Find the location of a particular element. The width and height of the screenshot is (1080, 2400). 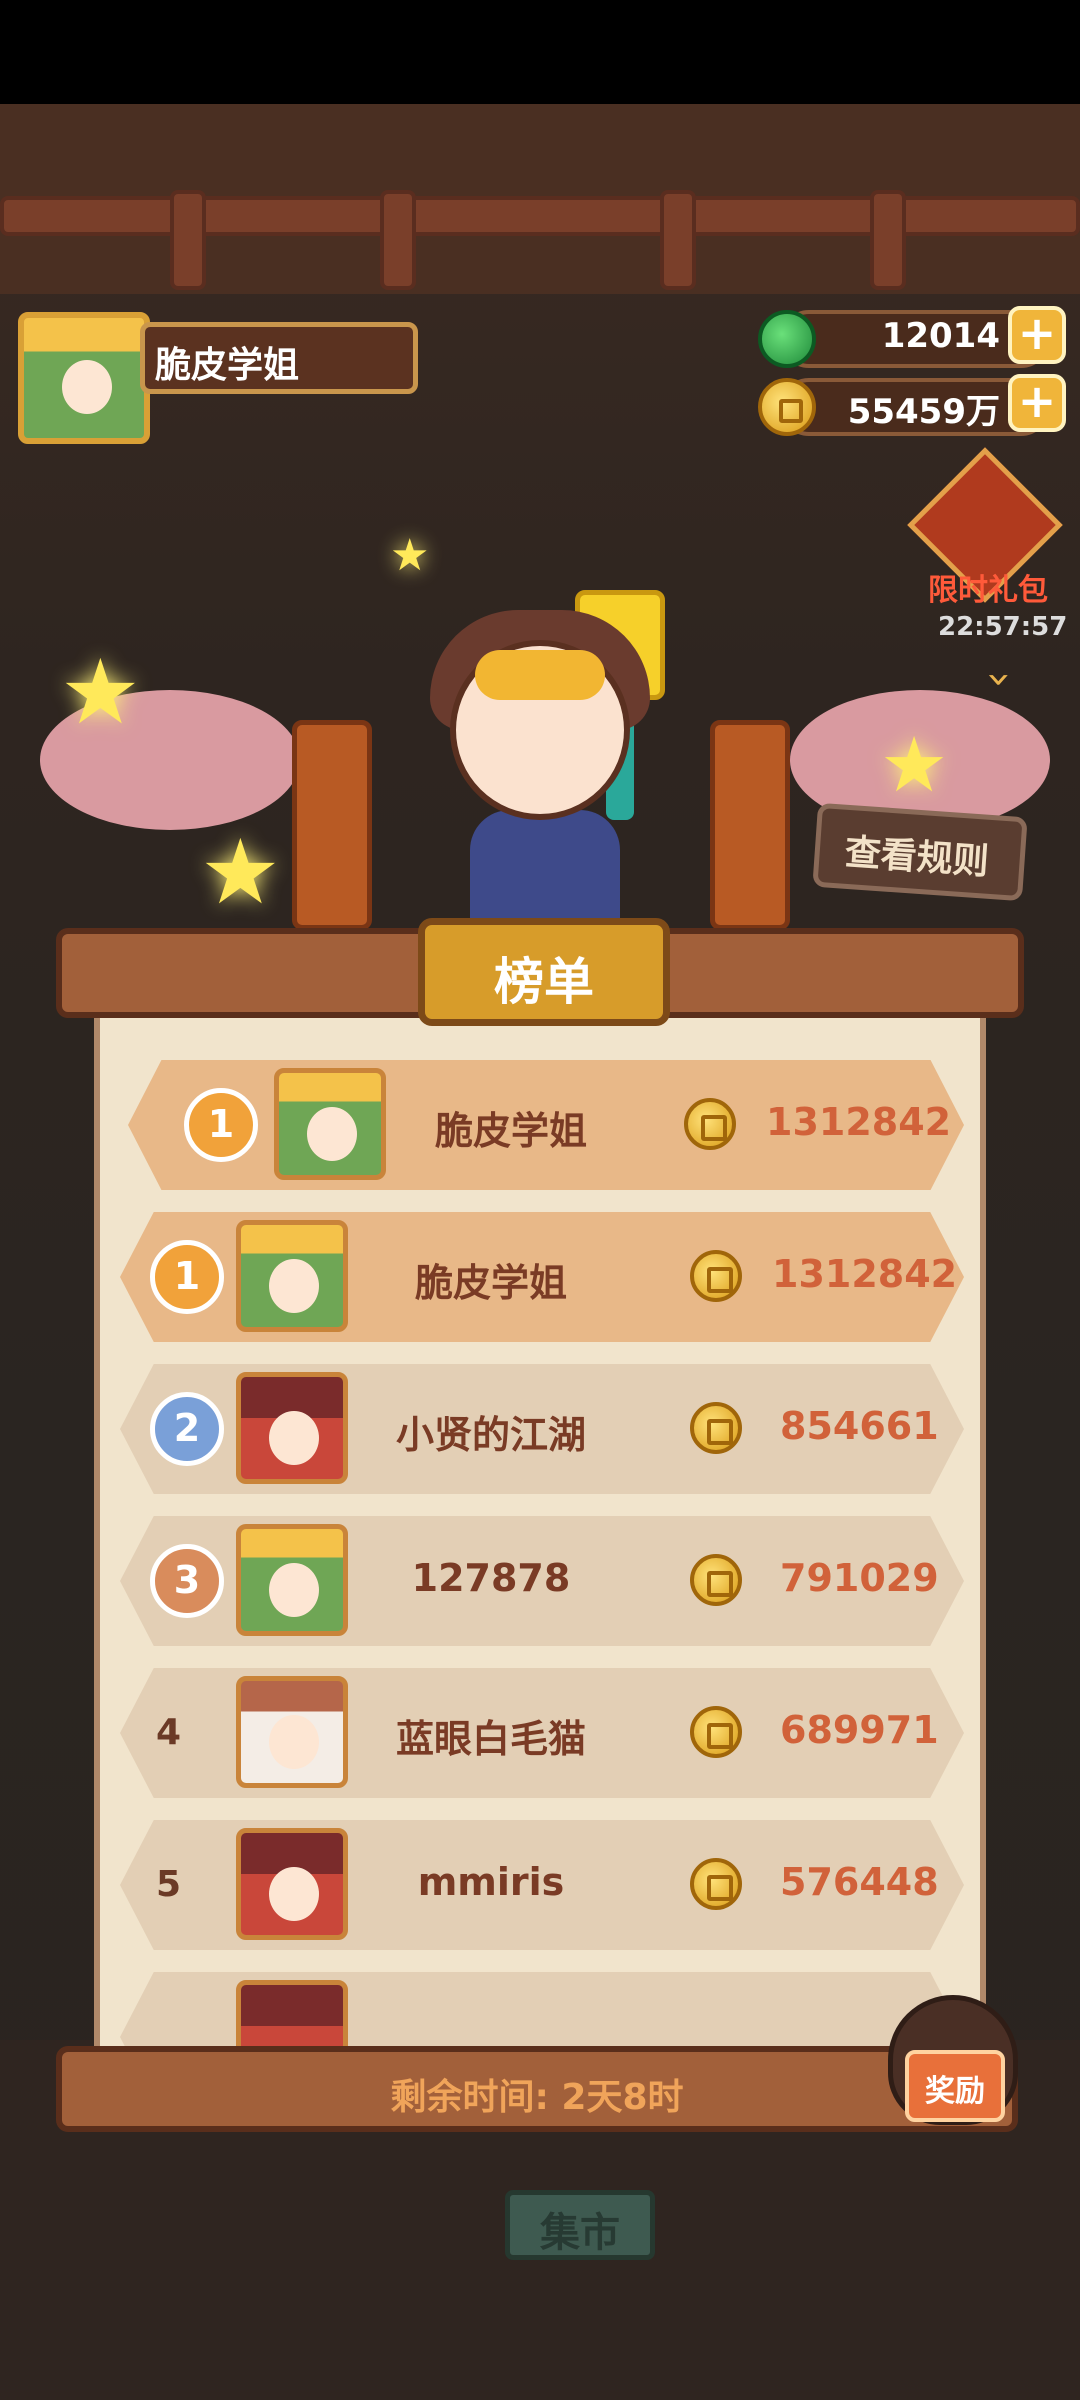

player-name: 小贤的江湖 is located at coordinates (490, 1435).